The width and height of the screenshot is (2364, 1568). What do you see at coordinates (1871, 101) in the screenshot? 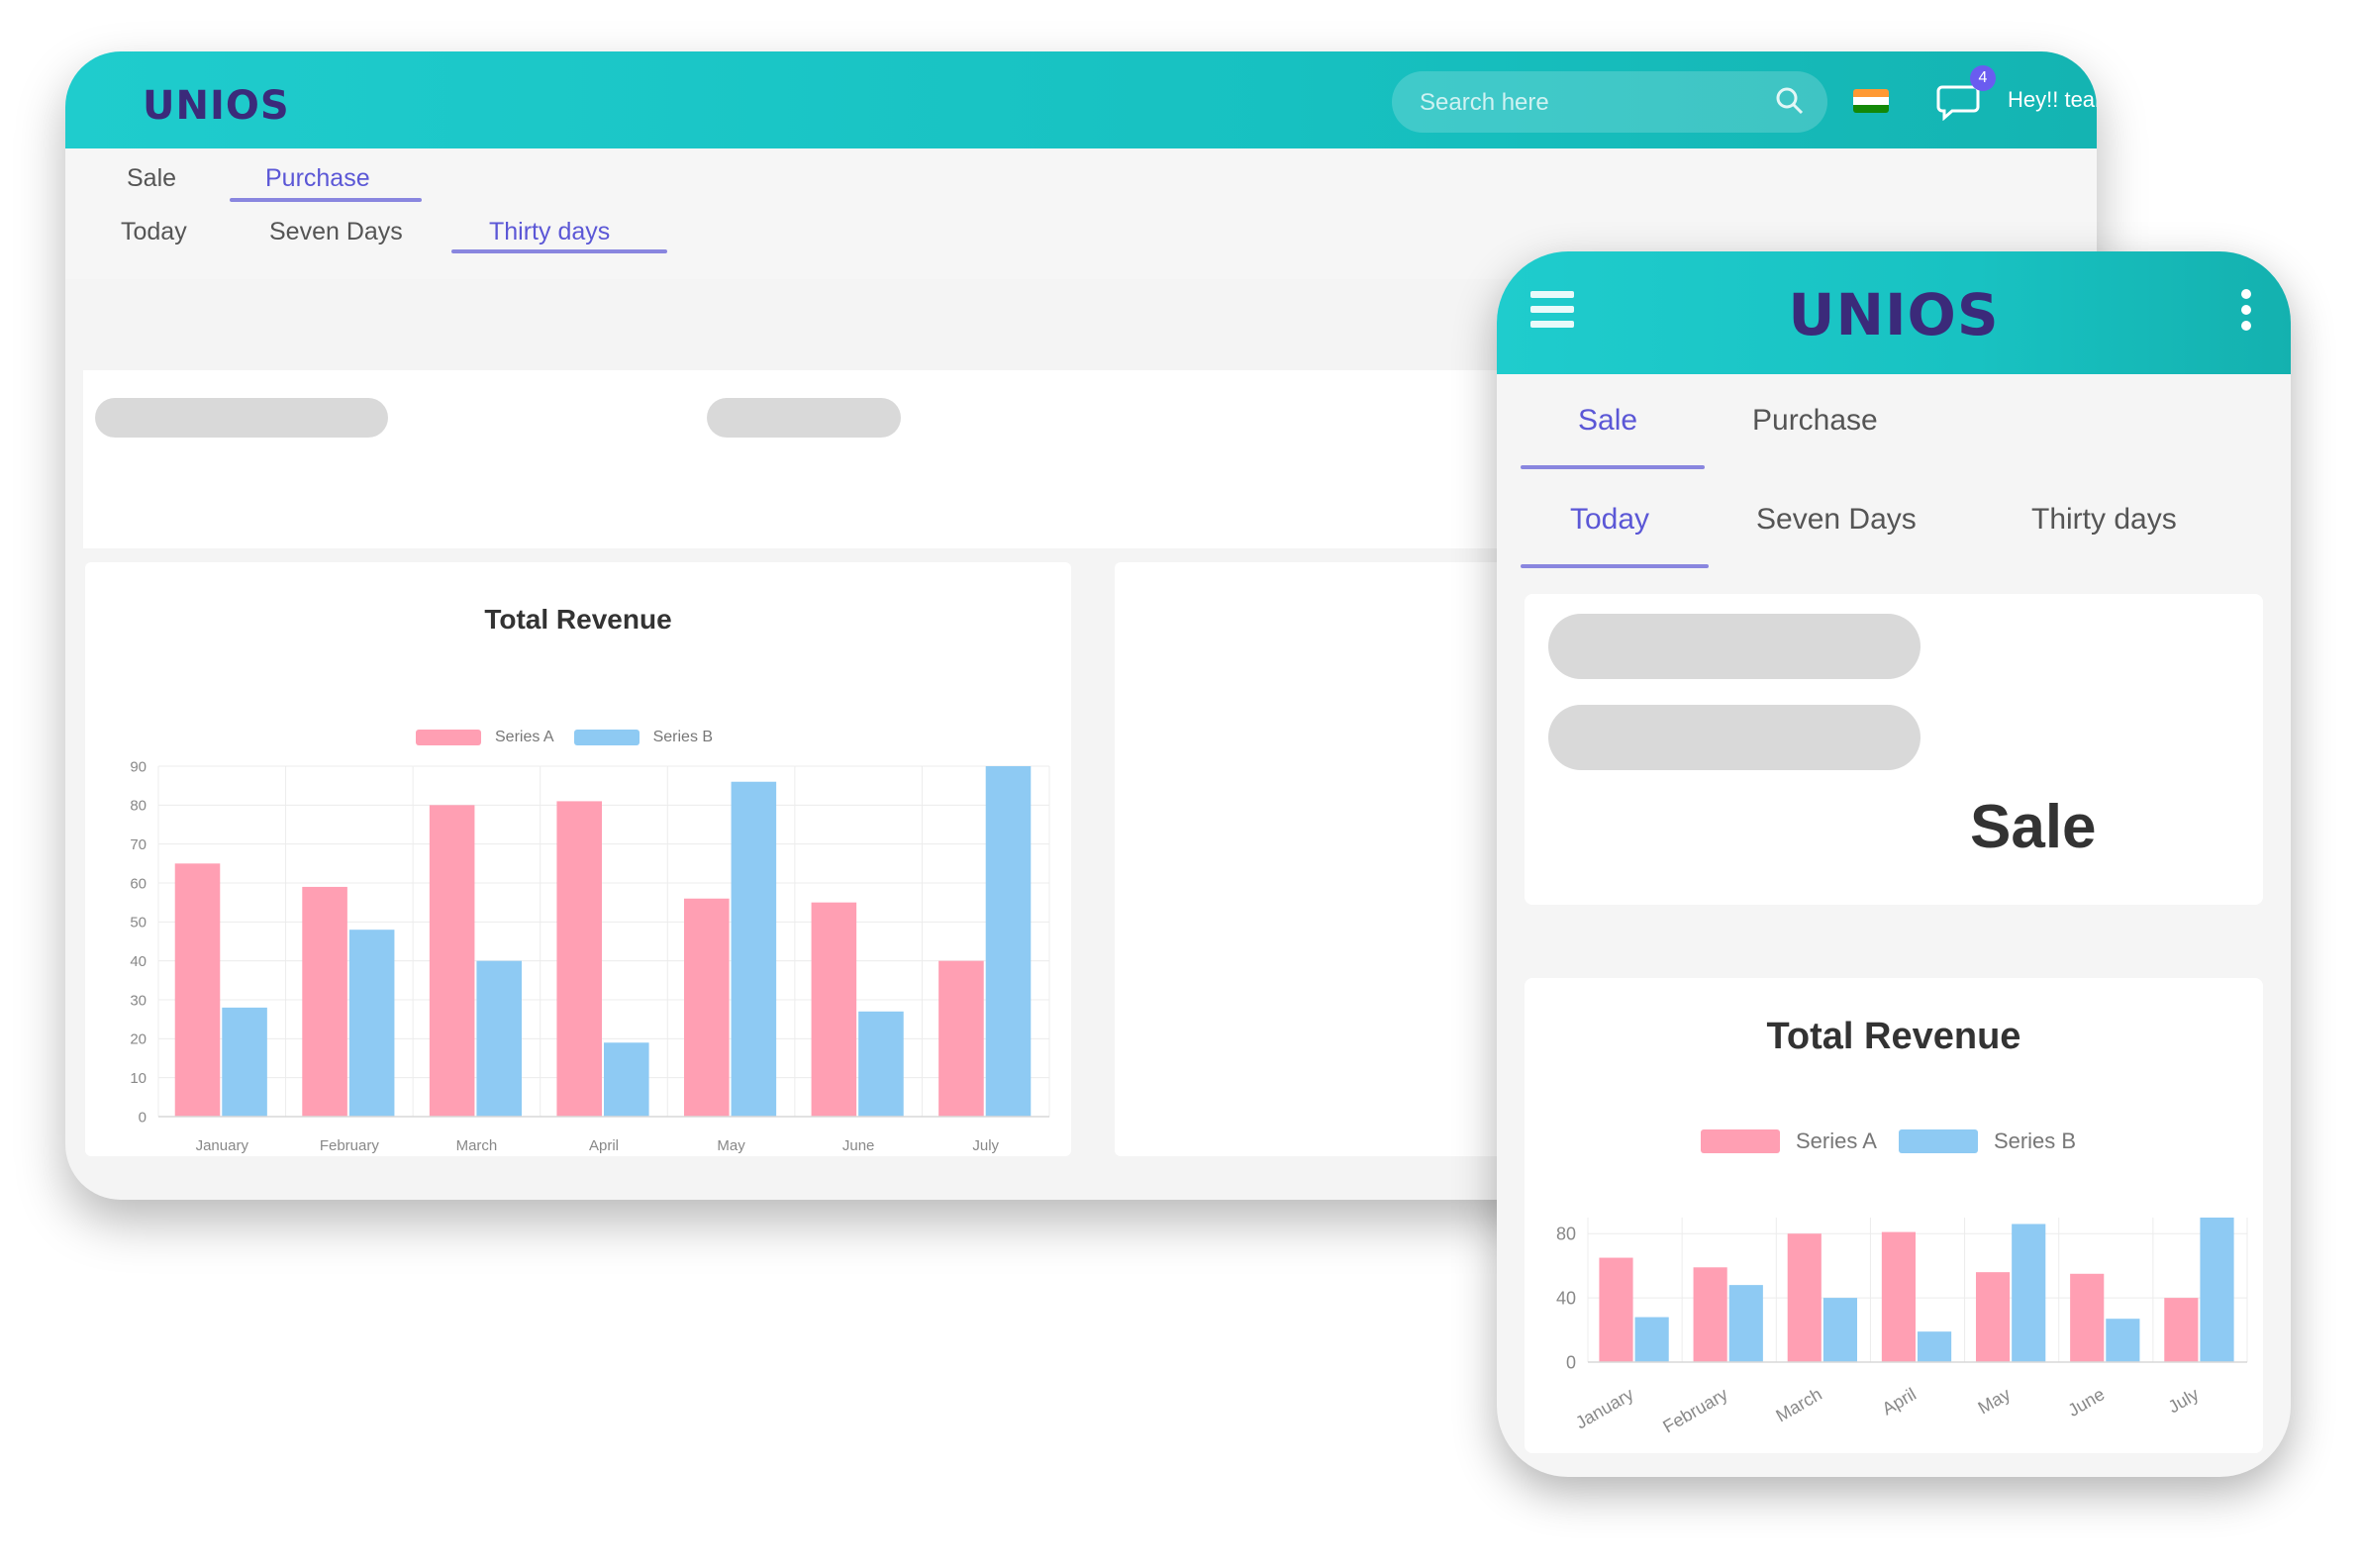
I see `india-flag-icon` at bounding box center [1871, 101].